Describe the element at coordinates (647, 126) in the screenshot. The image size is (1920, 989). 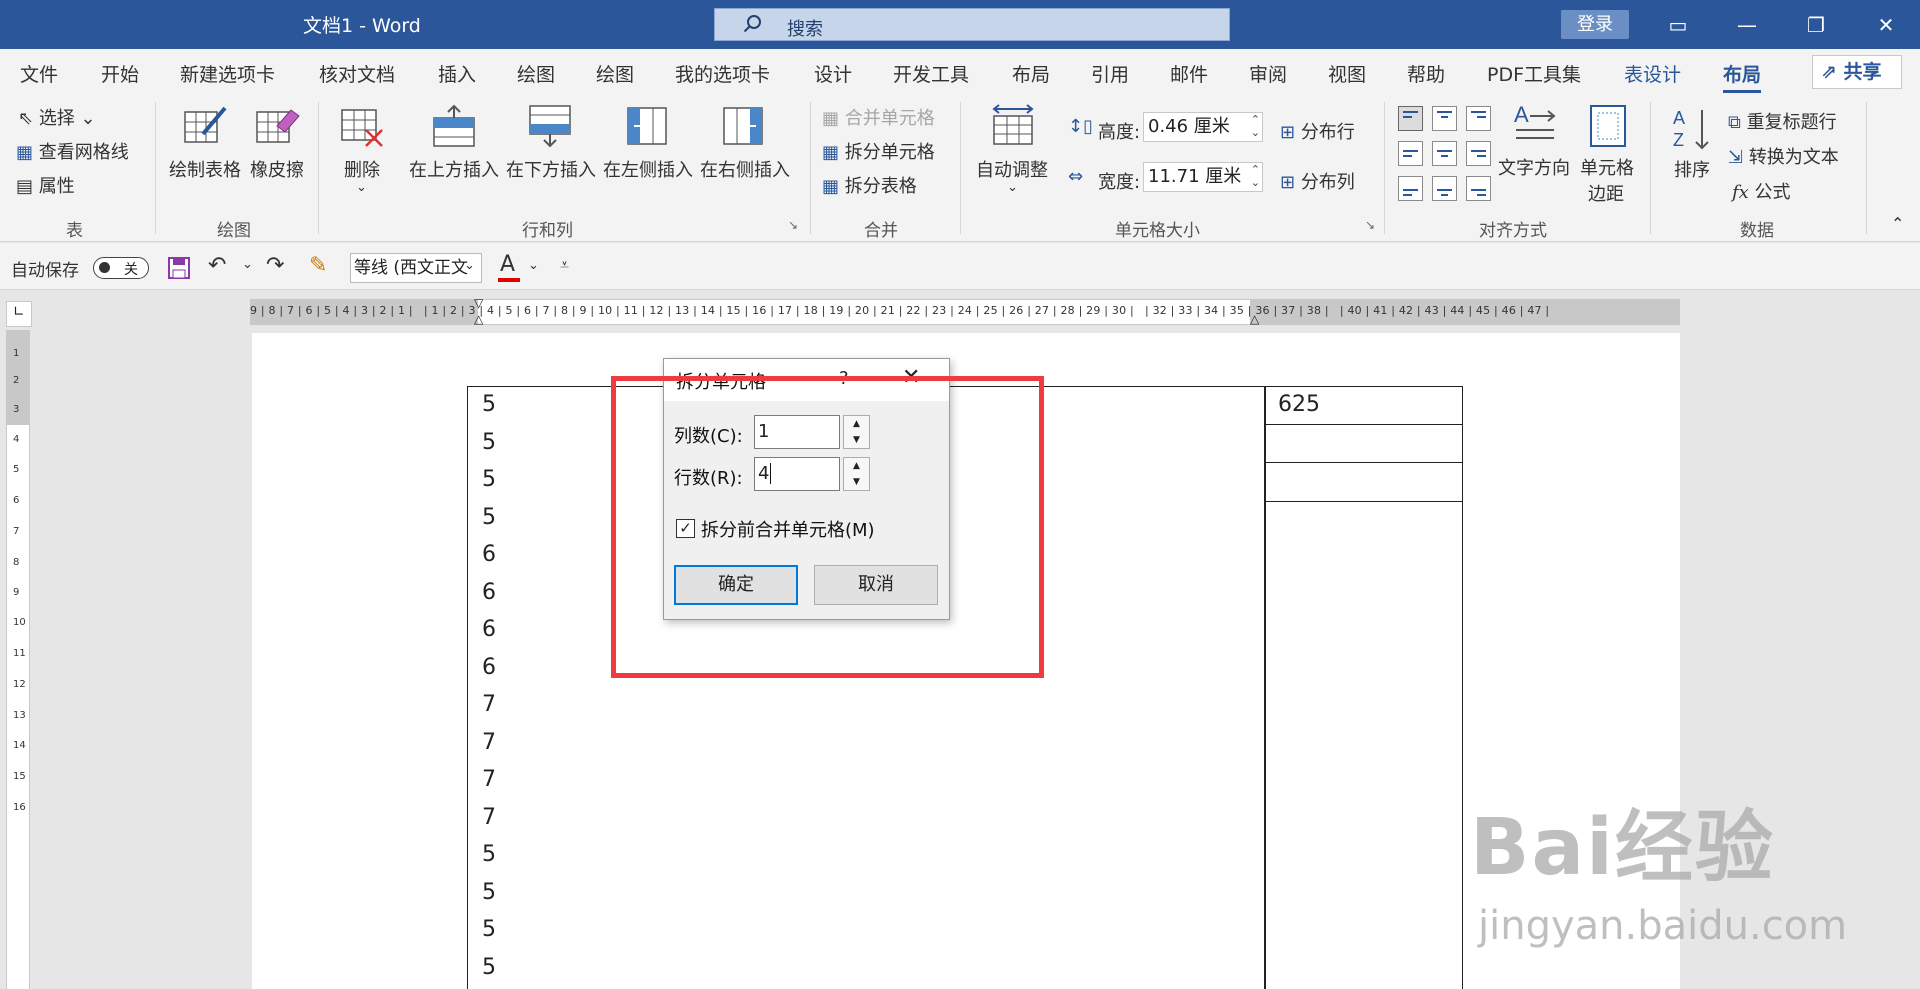
I see `insert-left-icon` at that location.